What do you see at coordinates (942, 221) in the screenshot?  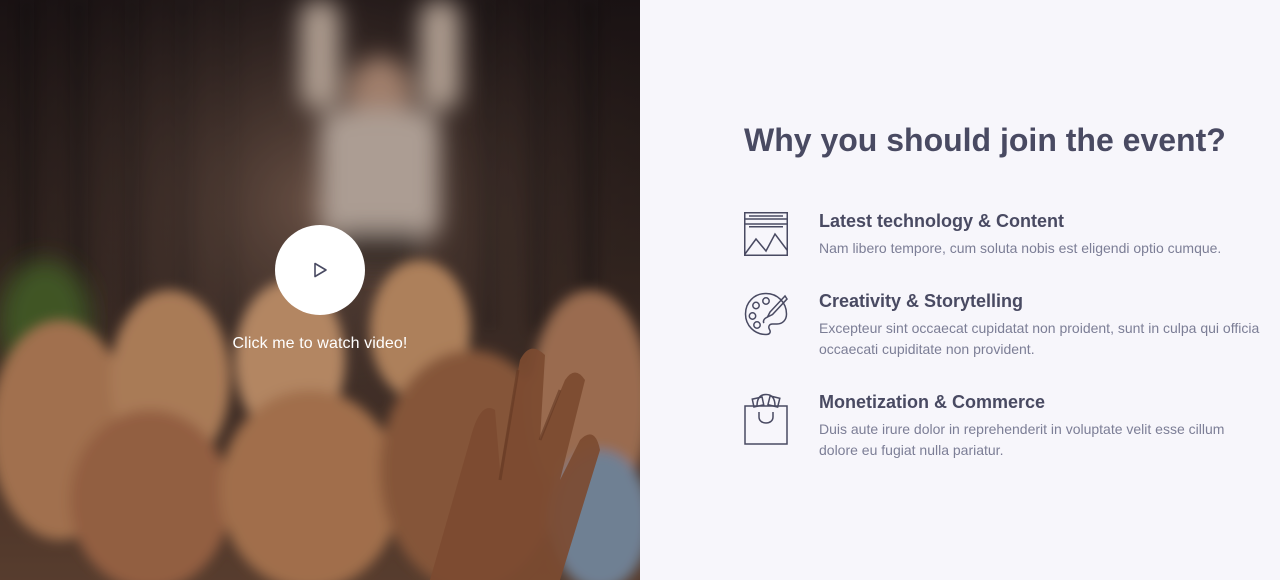 I see `feature-title: Latest technology & Content` at bounding box center [942, 221].